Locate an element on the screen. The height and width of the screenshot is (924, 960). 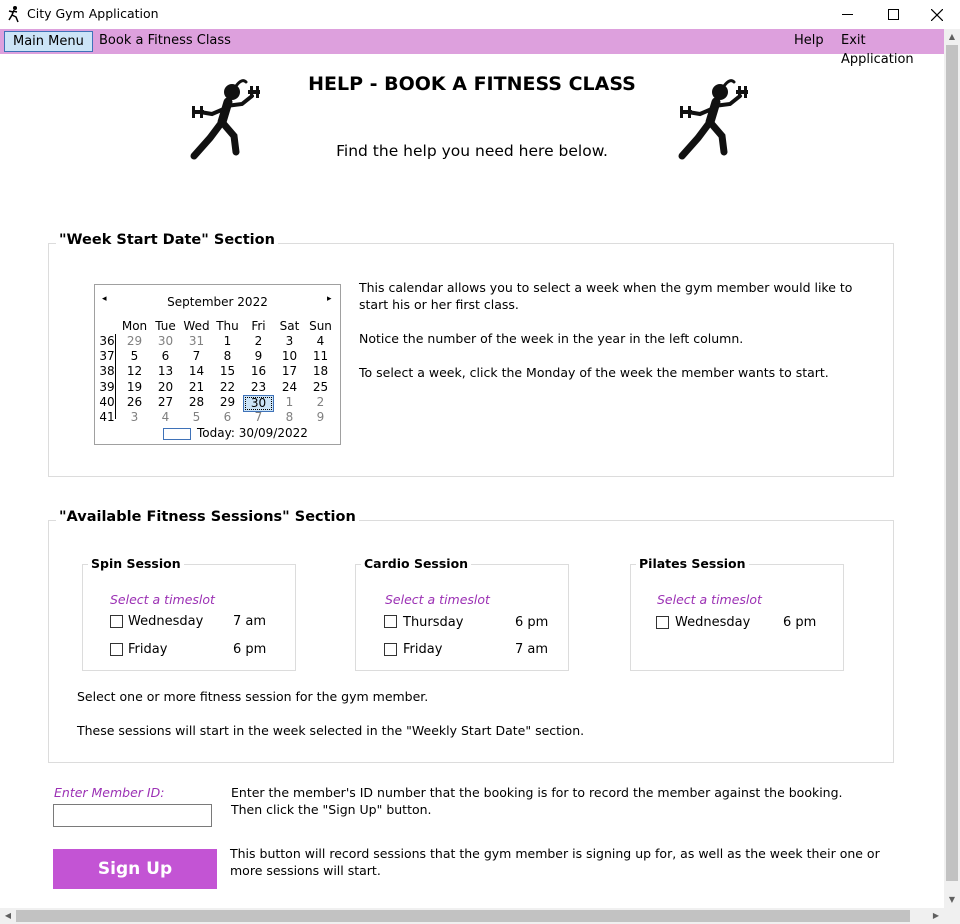
cardio-friday-time: 7 am is located at coordinates (532, 649).